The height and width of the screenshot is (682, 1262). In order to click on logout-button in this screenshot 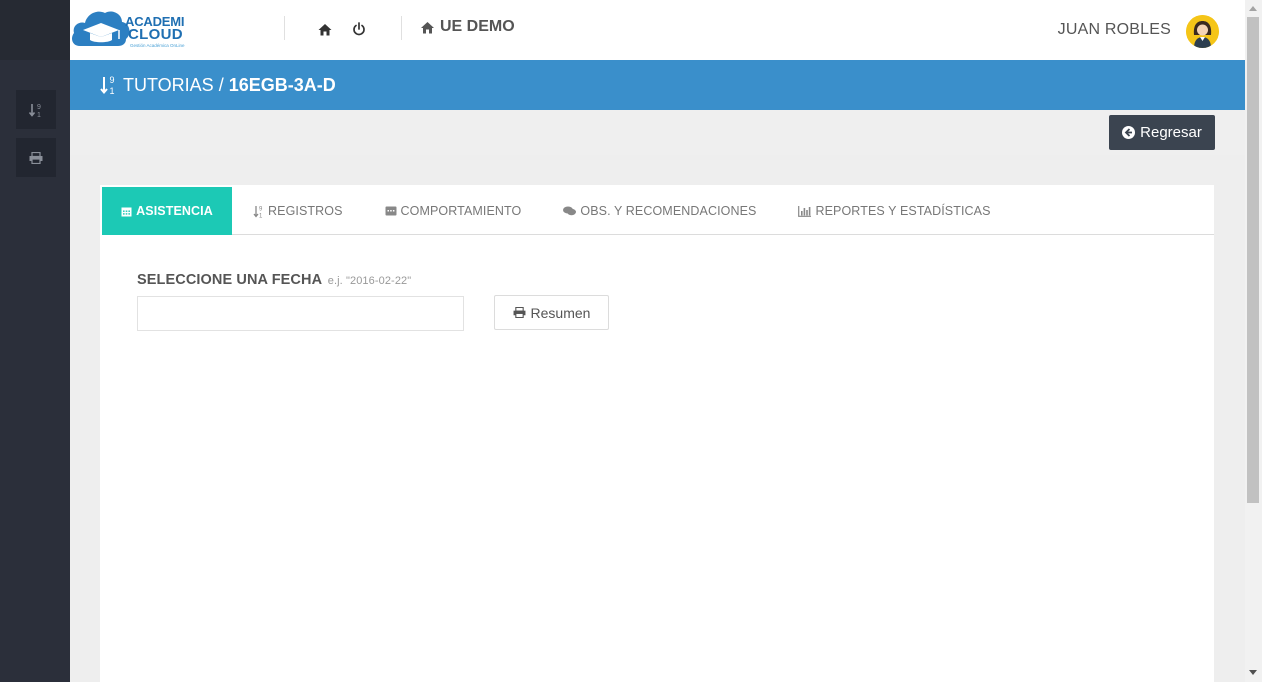, I will do `click(359, 29)`.